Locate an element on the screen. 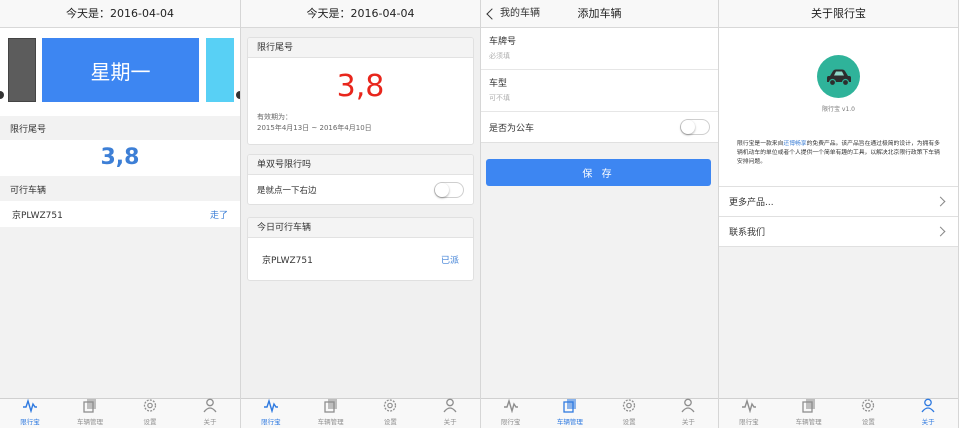 This screenshot has height=428, width=963. chevron-left-icon is located at coordinates (492, 14).